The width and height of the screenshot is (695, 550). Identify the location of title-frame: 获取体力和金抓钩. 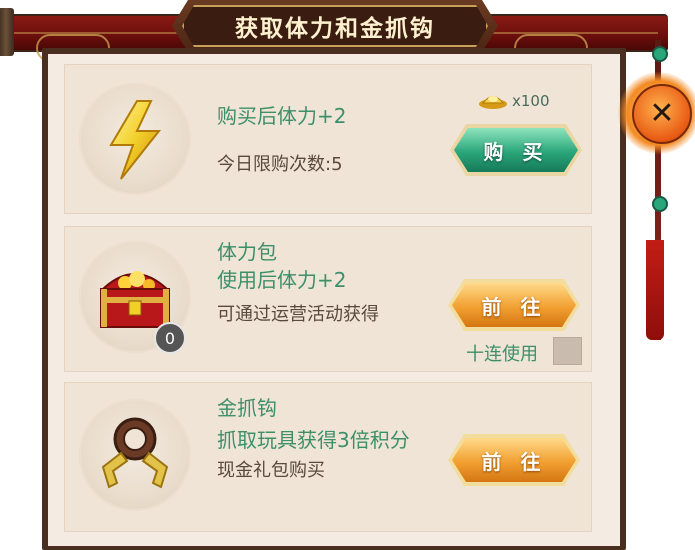
(335, 26).